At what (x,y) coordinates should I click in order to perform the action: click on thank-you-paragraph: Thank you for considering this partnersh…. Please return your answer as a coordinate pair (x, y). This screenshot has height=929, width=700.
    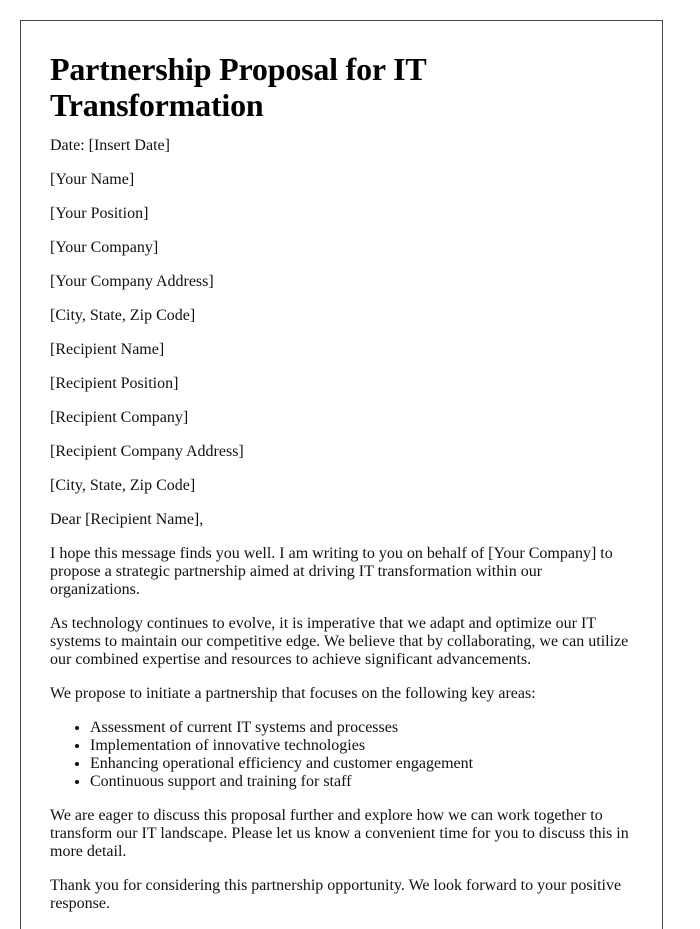
    Looking at the image, I should click on (336, 894).